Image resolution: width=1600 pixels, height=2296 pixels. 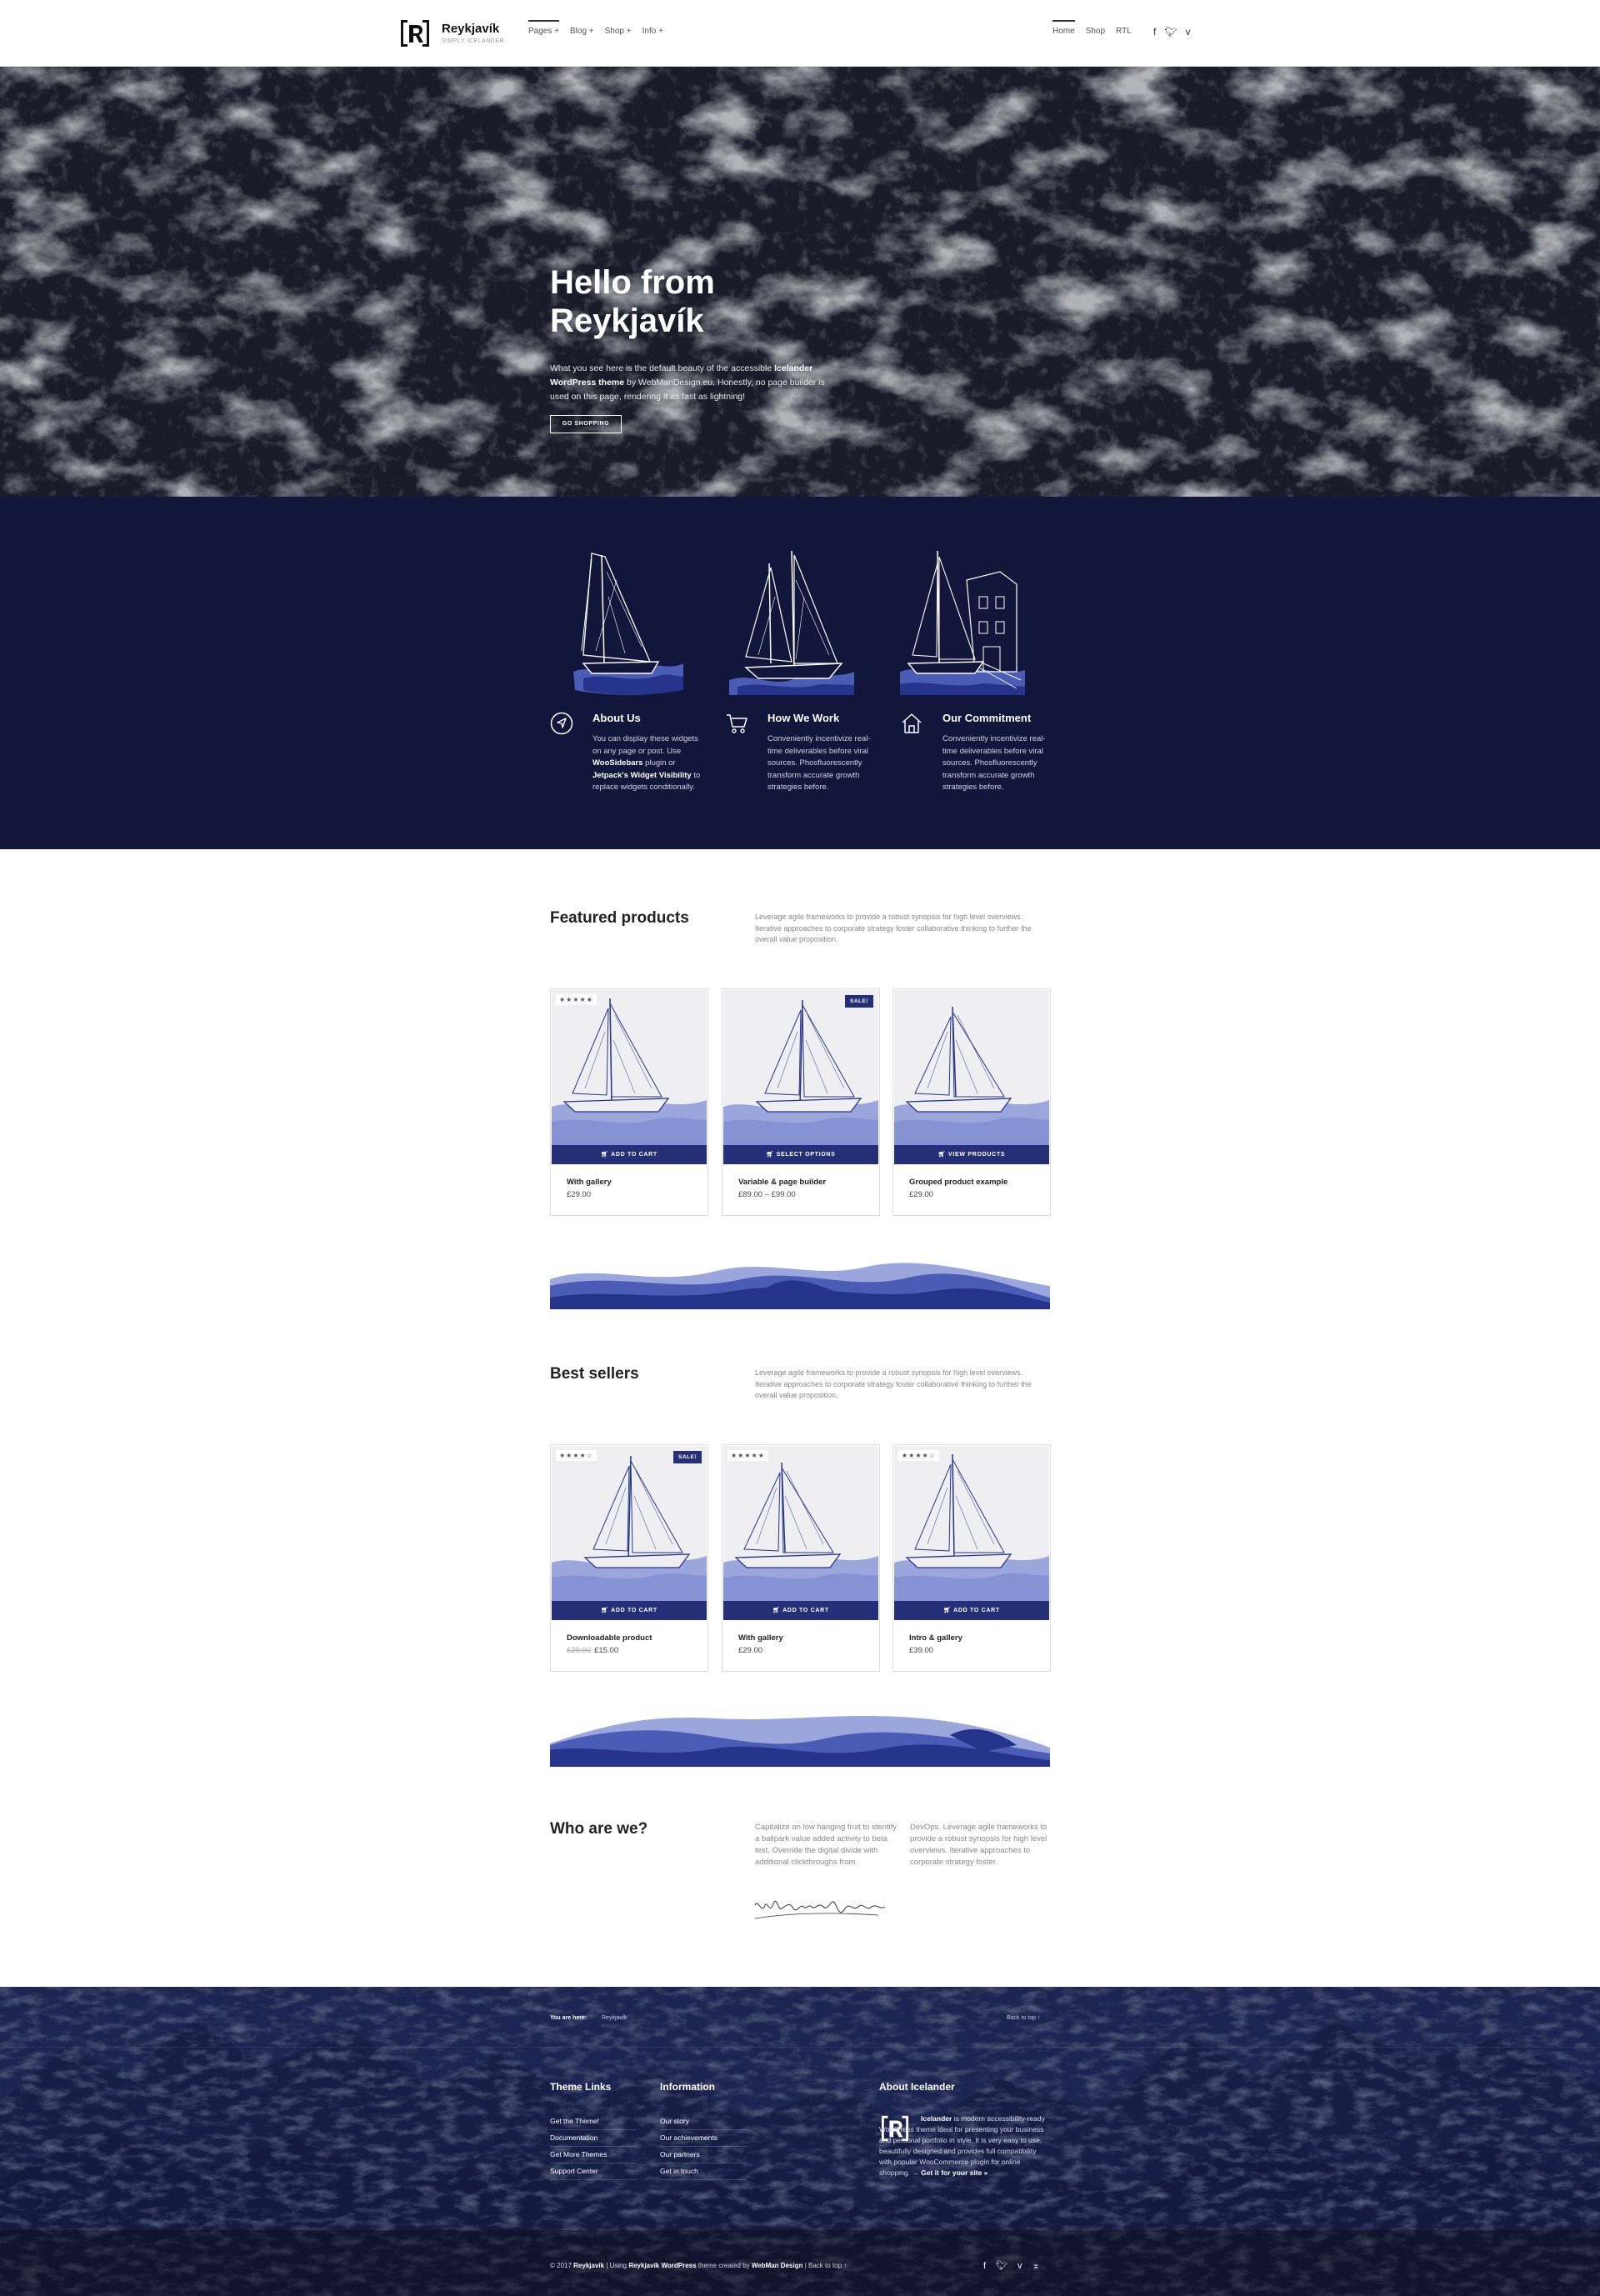 What do you see at coordinates (593, 1650) in the screenshot?
I see `product-price: £29.00 £15.00` at bounding box center [593, 1650].